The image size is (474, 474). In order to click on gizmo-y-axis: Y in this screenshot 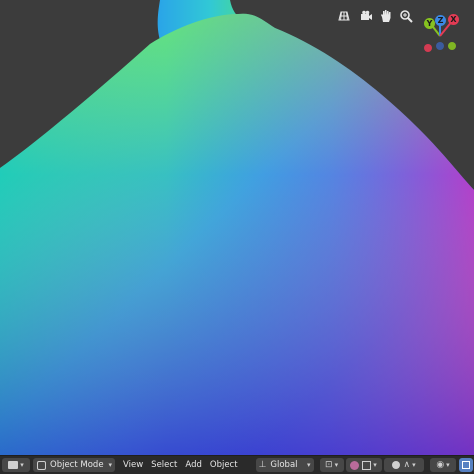, I will do `click(429, 23)`.